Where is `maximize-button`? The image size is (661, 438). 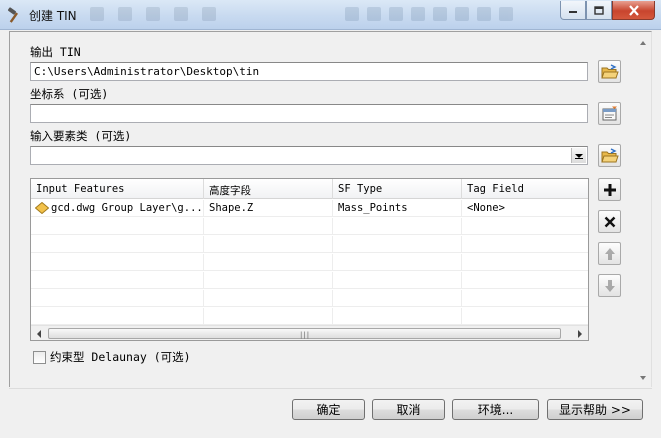 maximize-button is located at coordinates (599, 10).